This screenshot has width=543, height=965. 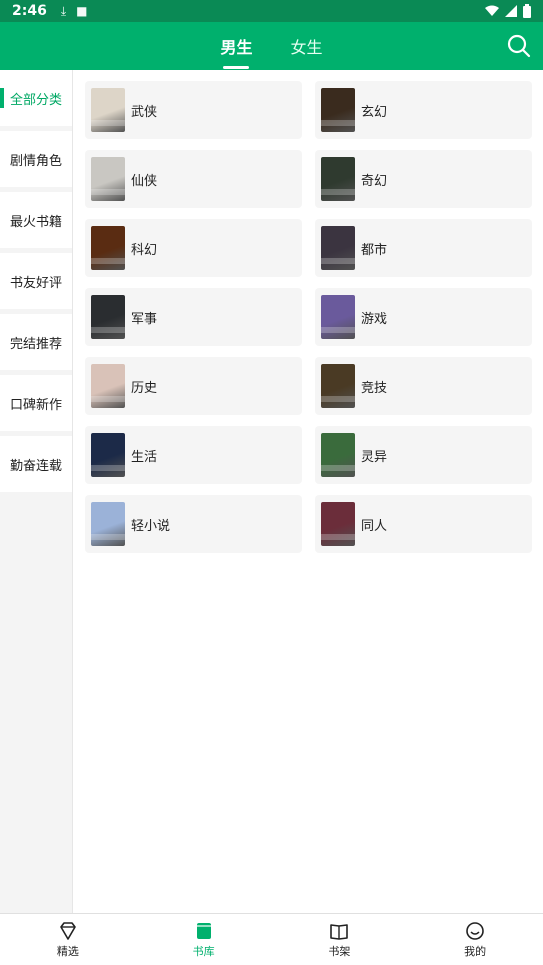 I want to click on nav-featured: 精选, so click(x=68, y=939).